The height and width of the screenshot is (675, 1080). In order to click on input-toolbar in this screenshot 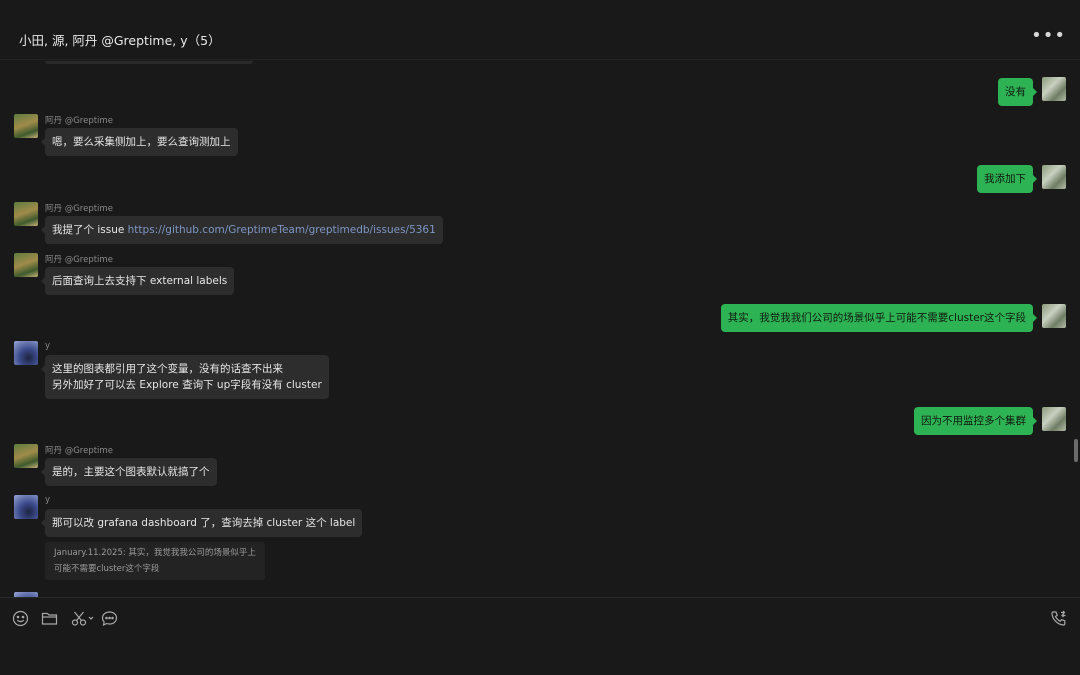, I will do `click(540, 636)`.